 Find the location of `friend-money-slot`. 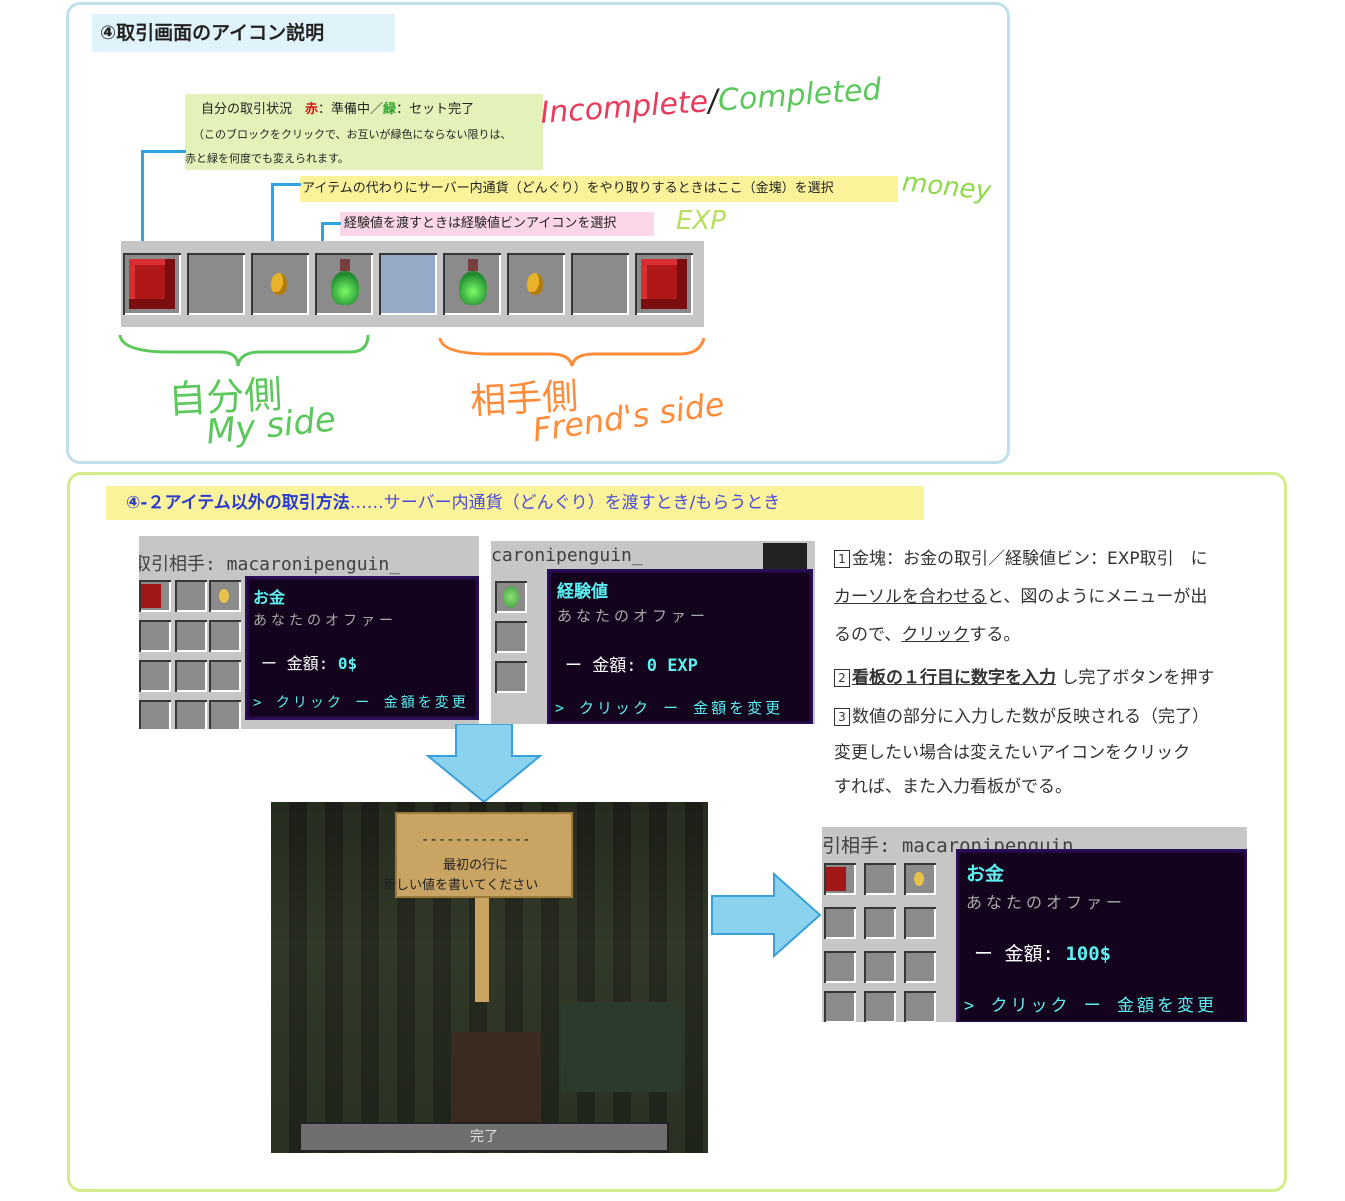

friend-money-slot is located at coordinates (536, 284).